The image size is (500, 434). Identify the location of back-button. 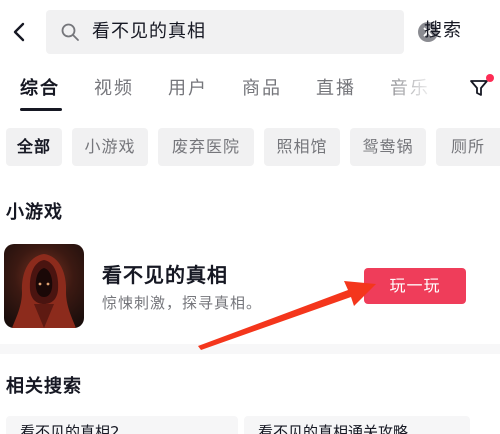
(20, 32).